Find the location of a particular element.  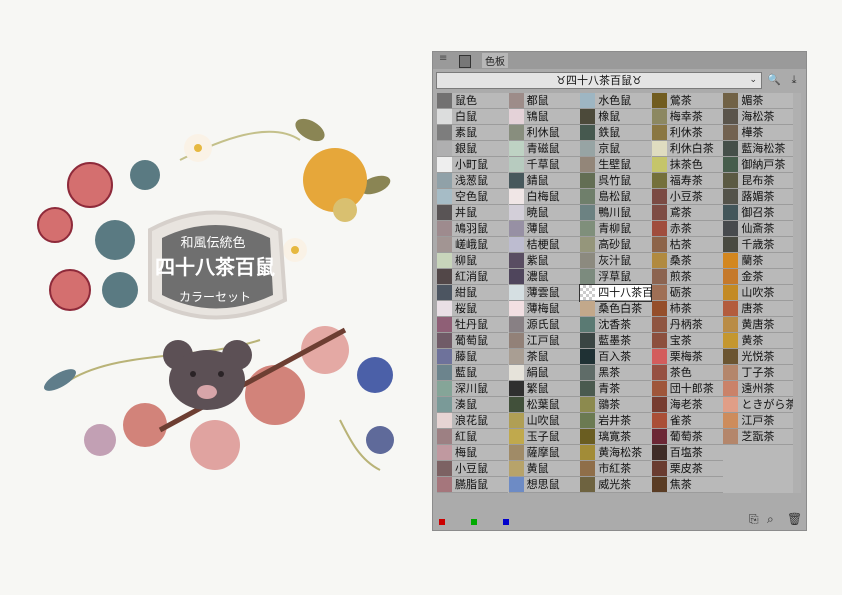

color-cell: 絹鼠 is located at coordinates (544, 373).